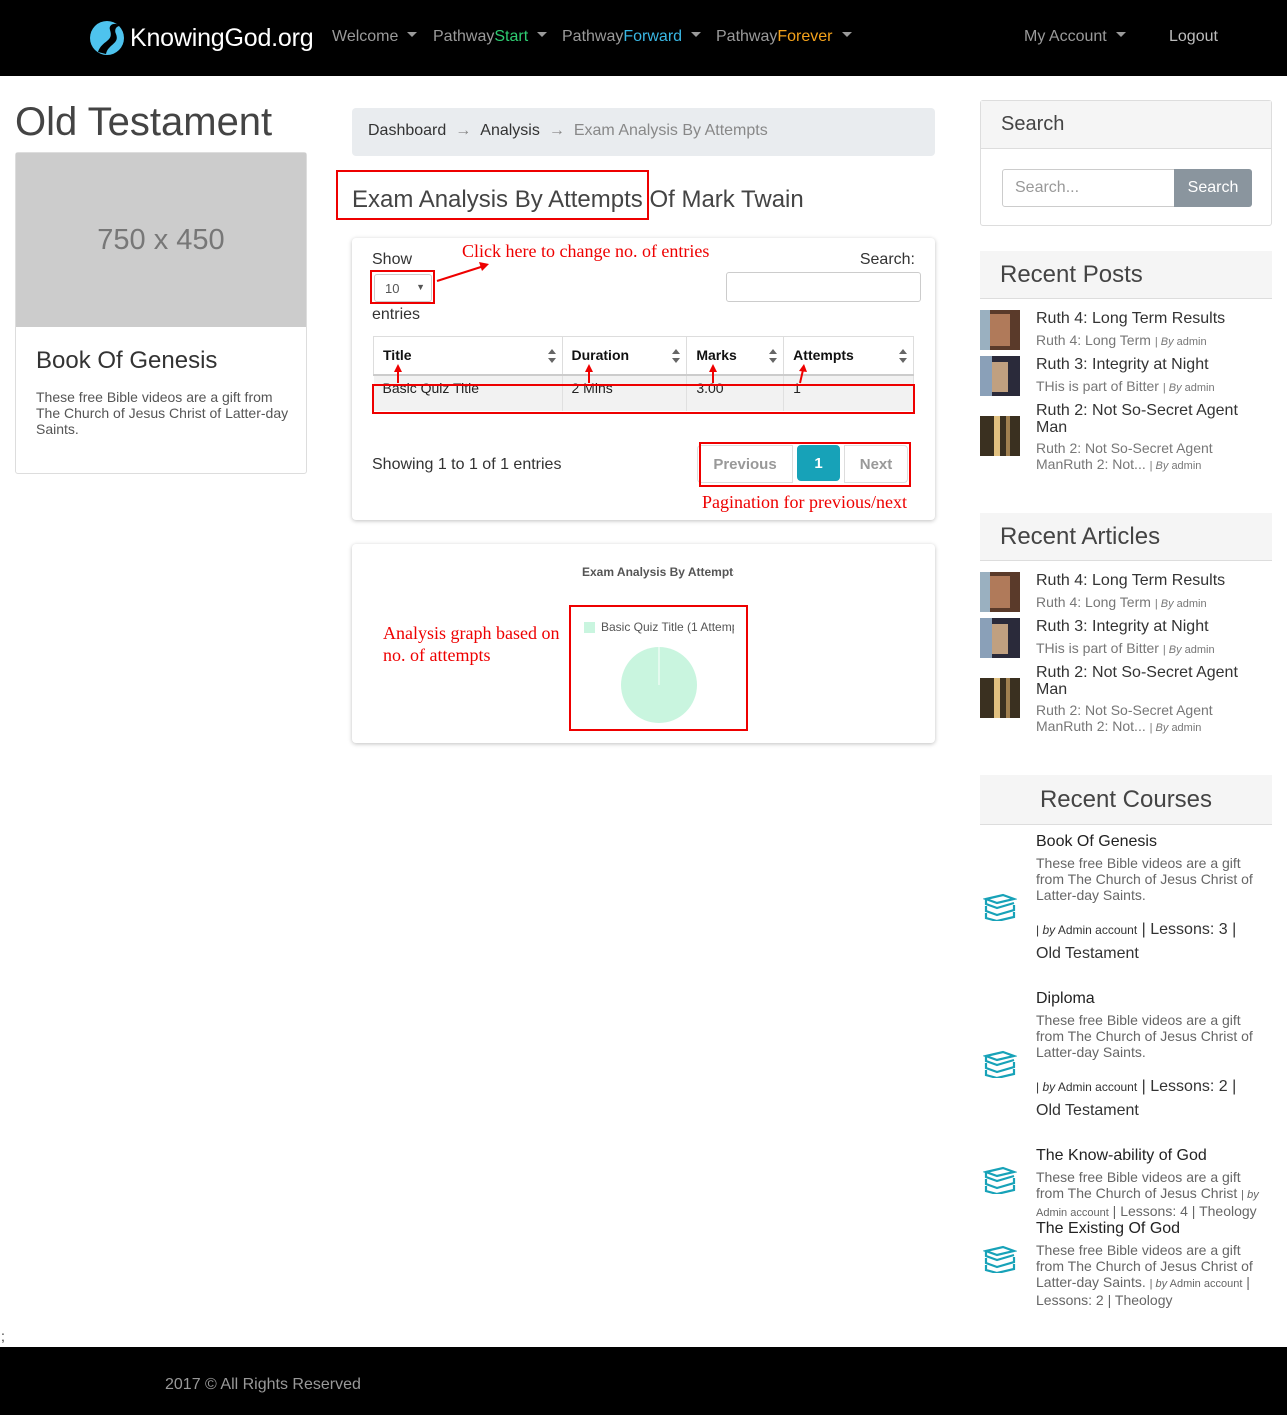 This screenshot has height=1415, width=1287. Describe the element at coordinates (437, 655) in the screenshot. I see `annotation-graph-note-2: no. of attempts` at that location.